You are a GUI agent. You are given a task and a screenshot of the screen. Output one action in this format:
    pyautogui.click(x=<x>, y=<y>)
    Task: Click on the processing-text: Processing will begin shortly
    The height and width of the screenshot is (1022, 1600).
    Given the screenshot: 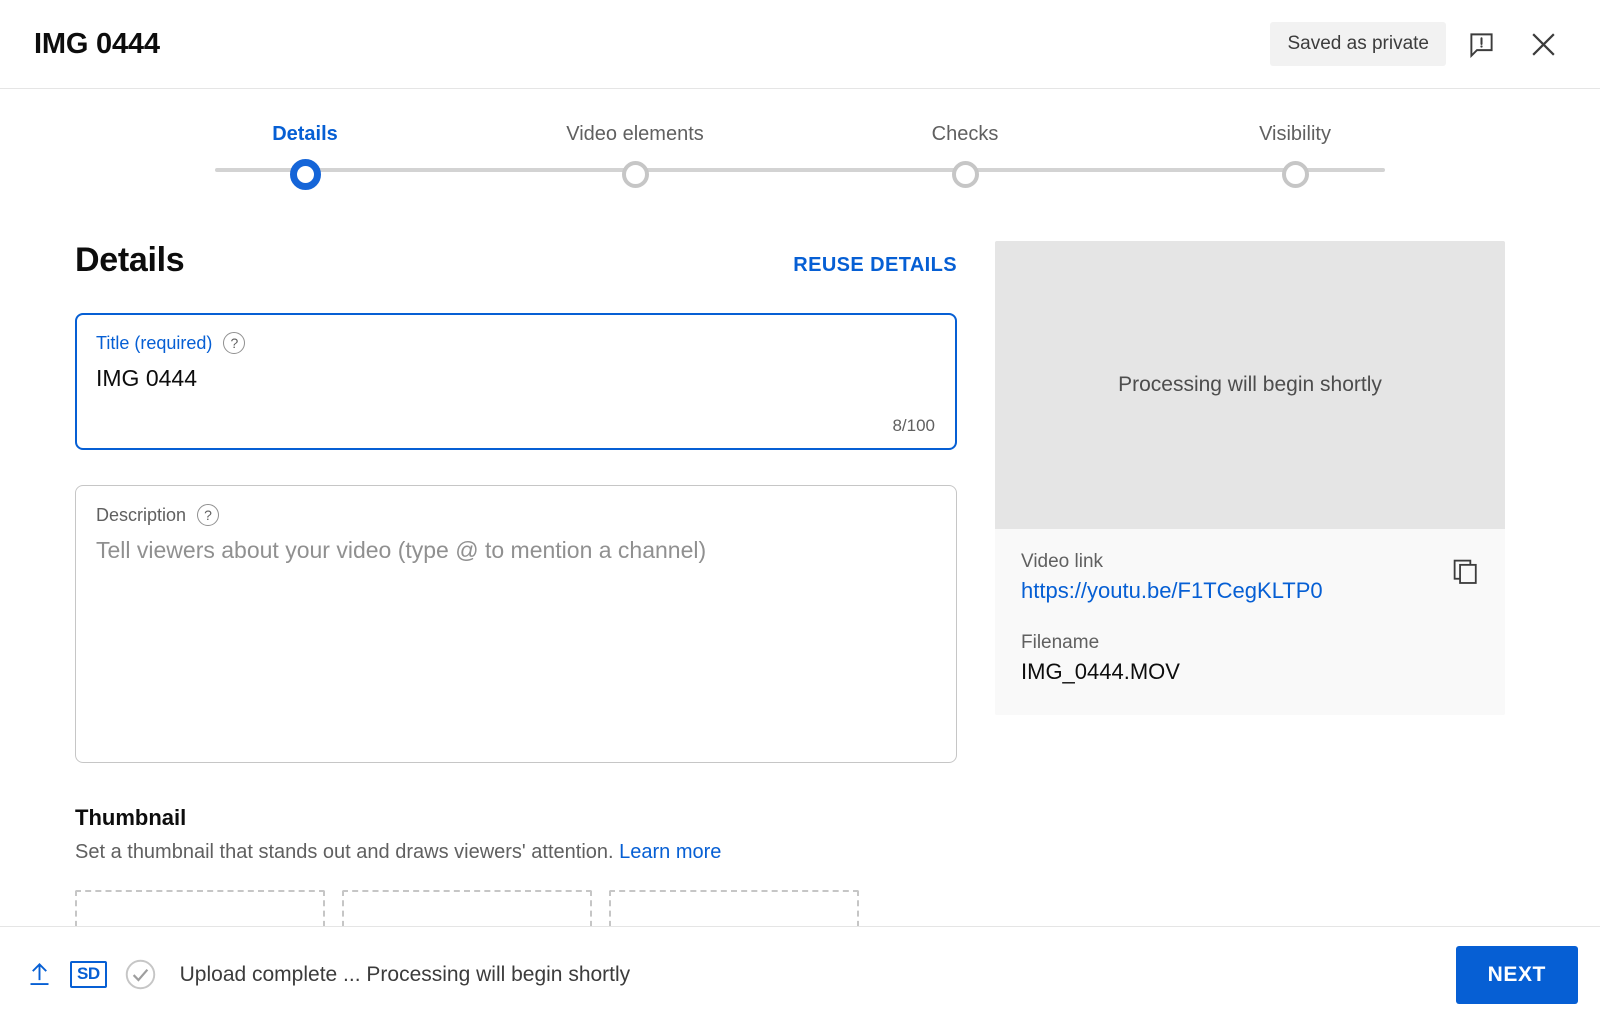 What is the action you would take?
    pyautogui.click(x=1250, y=384)
    